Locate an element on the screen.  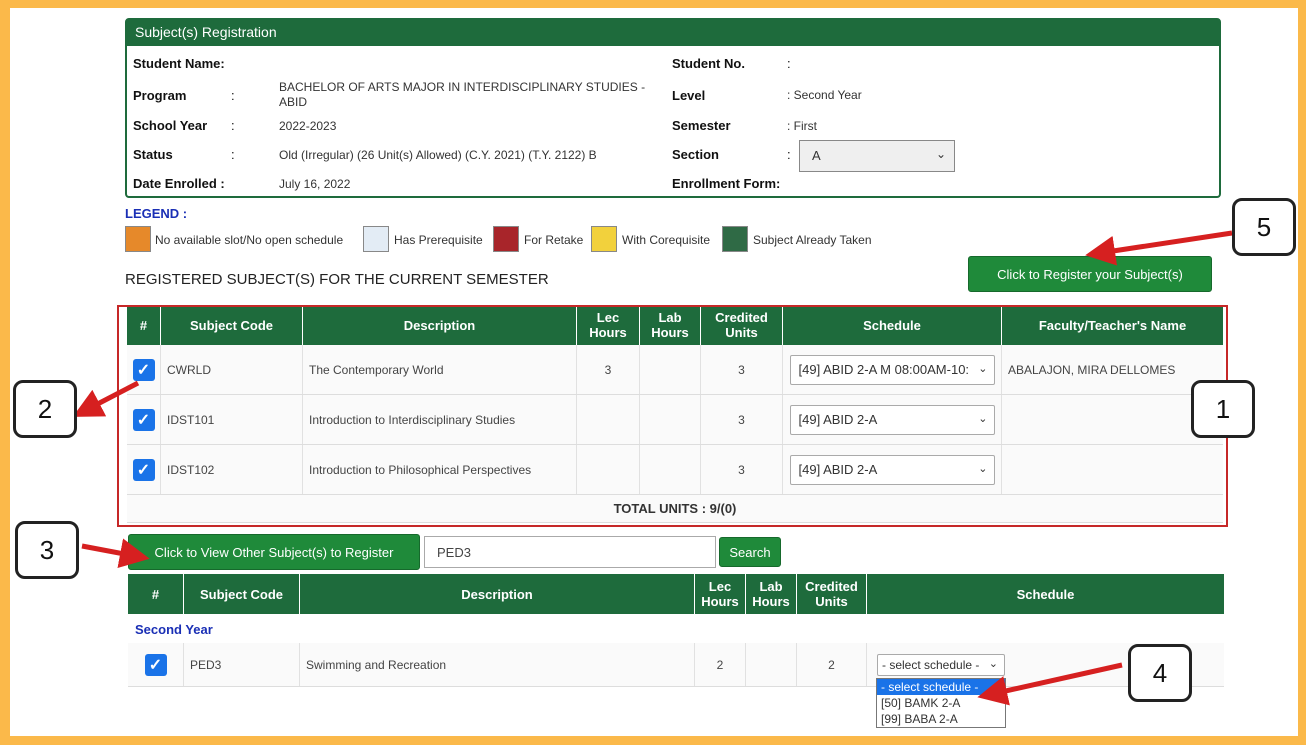
callout-5: 5 is located at coordinates (1264, 227).